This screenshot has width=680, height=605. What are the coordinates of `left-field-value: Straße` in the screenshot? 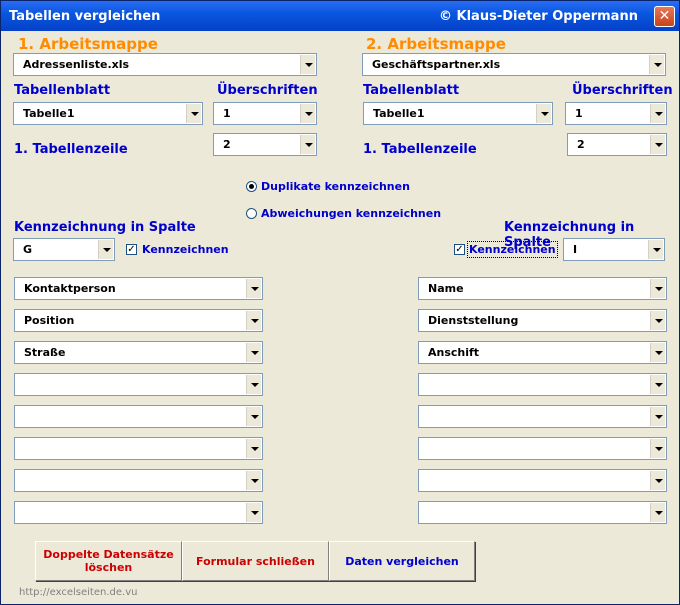 It's located at (45, 352).